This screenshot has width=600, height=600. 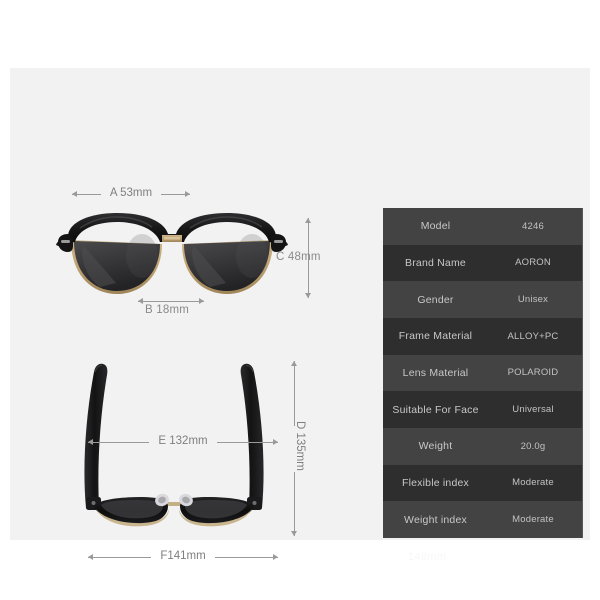 I want to click on table-row: Model 4246, so click(x=482, y=226).